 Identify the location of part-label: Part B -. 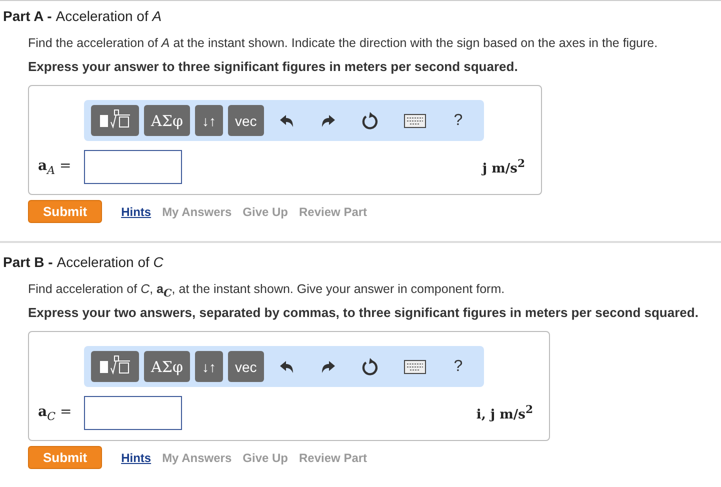
(28, 262).